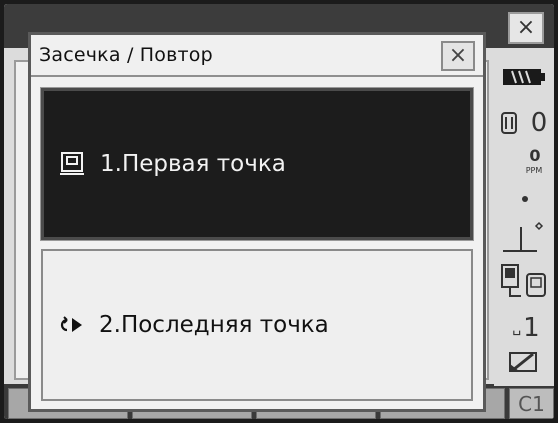  Describe the element at coordinates (531, 328) in the screenshot. I see `input-mode-value: 1` at that location.